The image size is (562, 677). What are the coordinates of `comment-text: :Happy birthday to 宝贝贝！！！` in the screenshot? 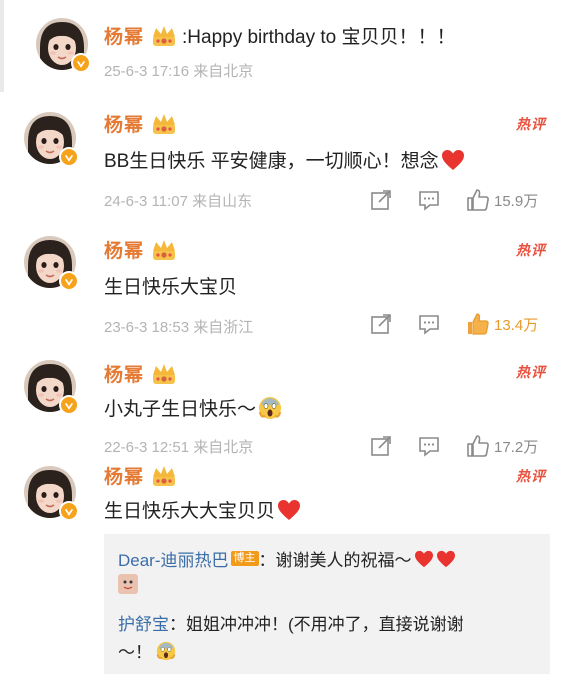 It's located at (319, 37).